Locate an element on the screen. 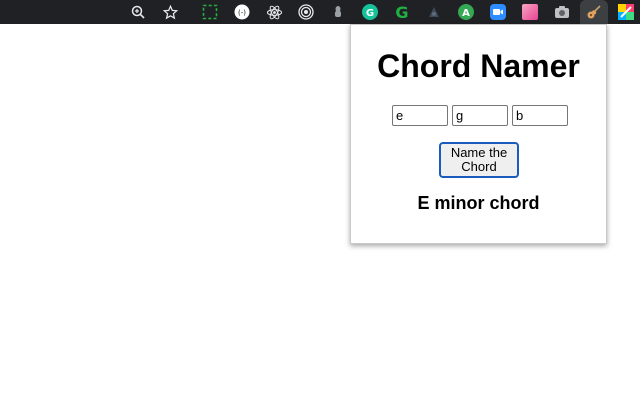 Image resolution: width=640 pixels, height=400 pixels. browser-toolbar: (-) G G A is located at coordinates (320, 12).